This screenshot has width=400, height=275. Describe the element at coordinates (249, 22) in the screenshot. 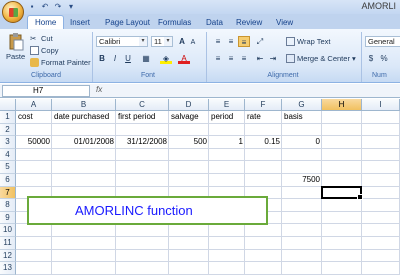

I see `tab-review: Review` at that location.